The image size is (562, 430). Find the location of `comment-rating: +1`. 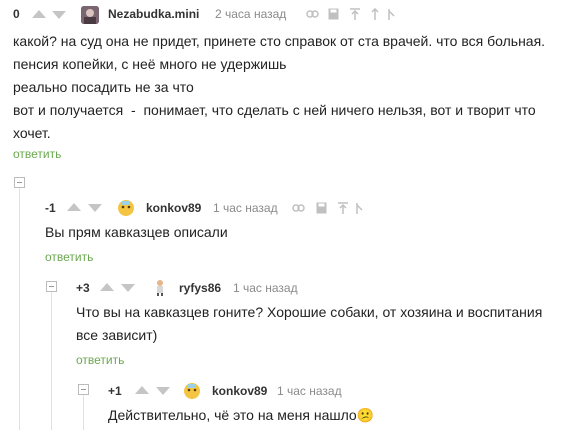

comment-rating: +1 is located at coordinates (115, 391).